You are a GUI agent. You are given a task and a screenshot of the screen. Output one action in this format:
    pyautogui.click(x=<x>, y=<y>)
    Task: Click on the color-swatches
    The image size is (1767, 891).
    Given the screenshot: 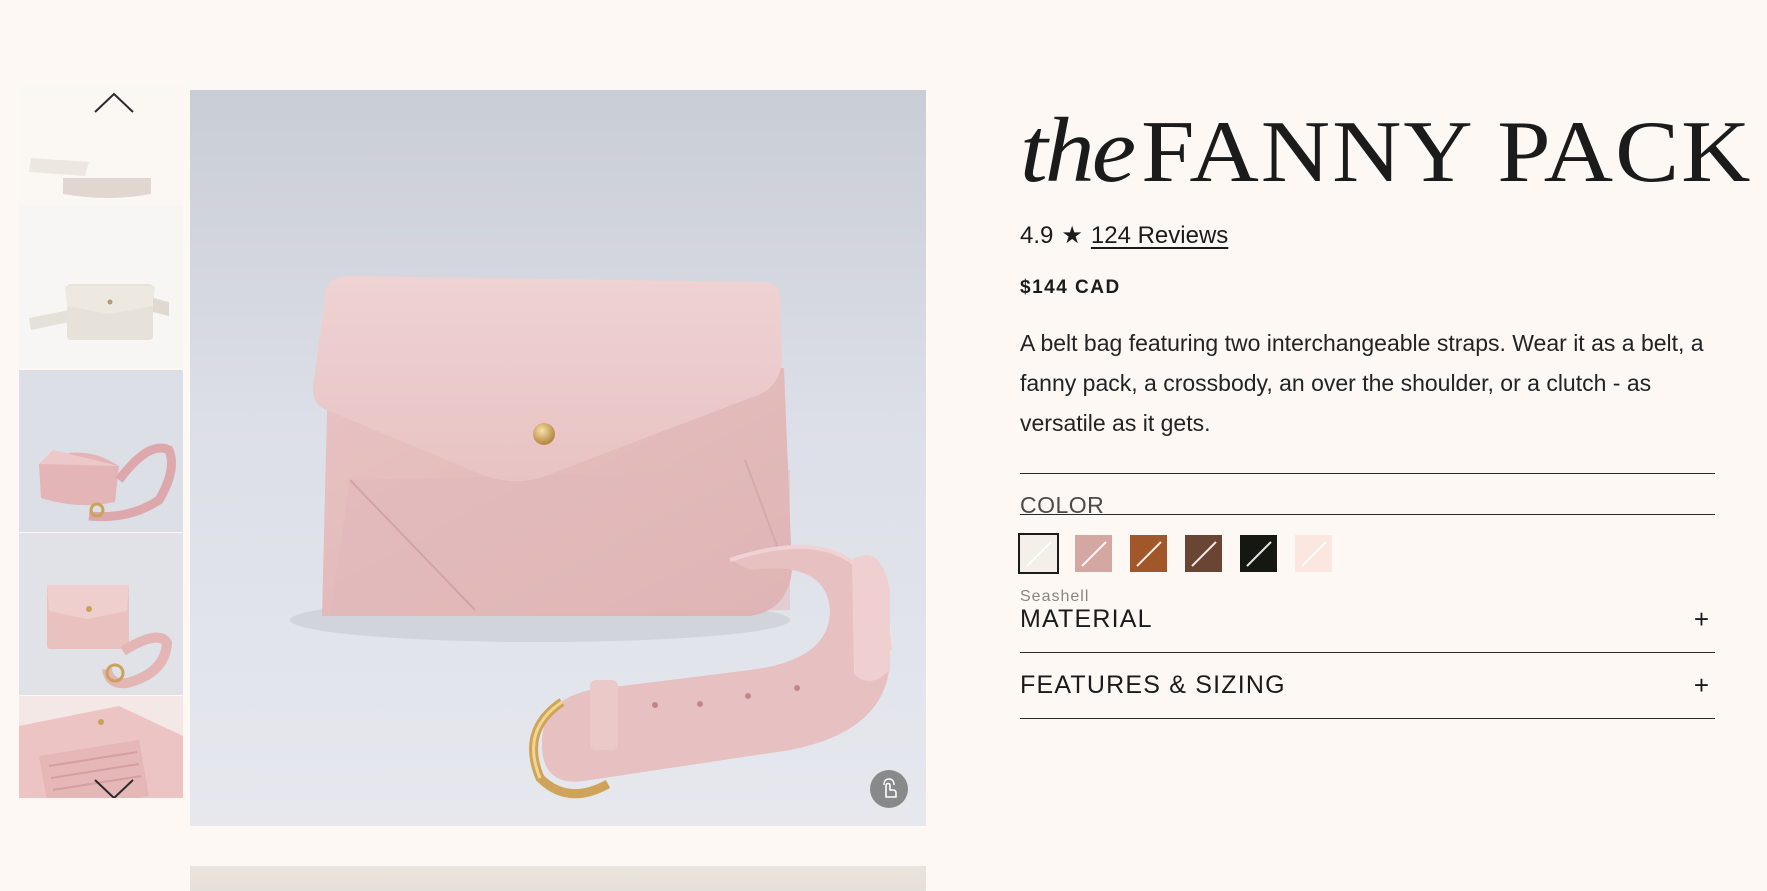 What is the action you would take?
    pyautogui.click(x=1366, y=553)
    